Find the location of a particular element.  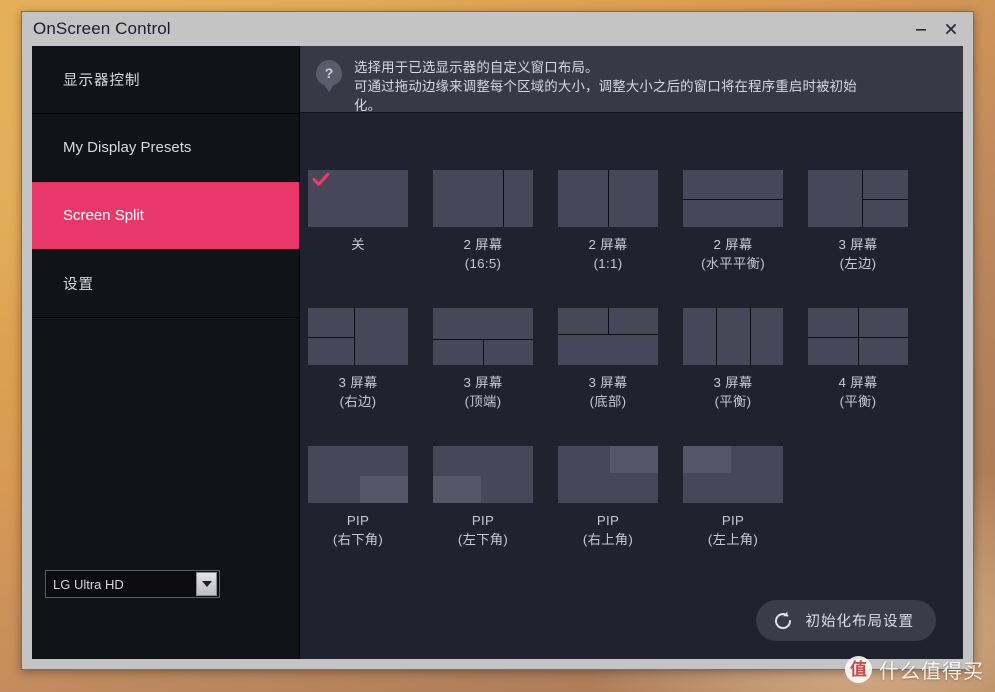

help-text-line-2: 可通过拖动边缘来调整每个区域的大小，调整大小之后的窗口将在程序重启时被初始 is located at coordinates (605, 86).